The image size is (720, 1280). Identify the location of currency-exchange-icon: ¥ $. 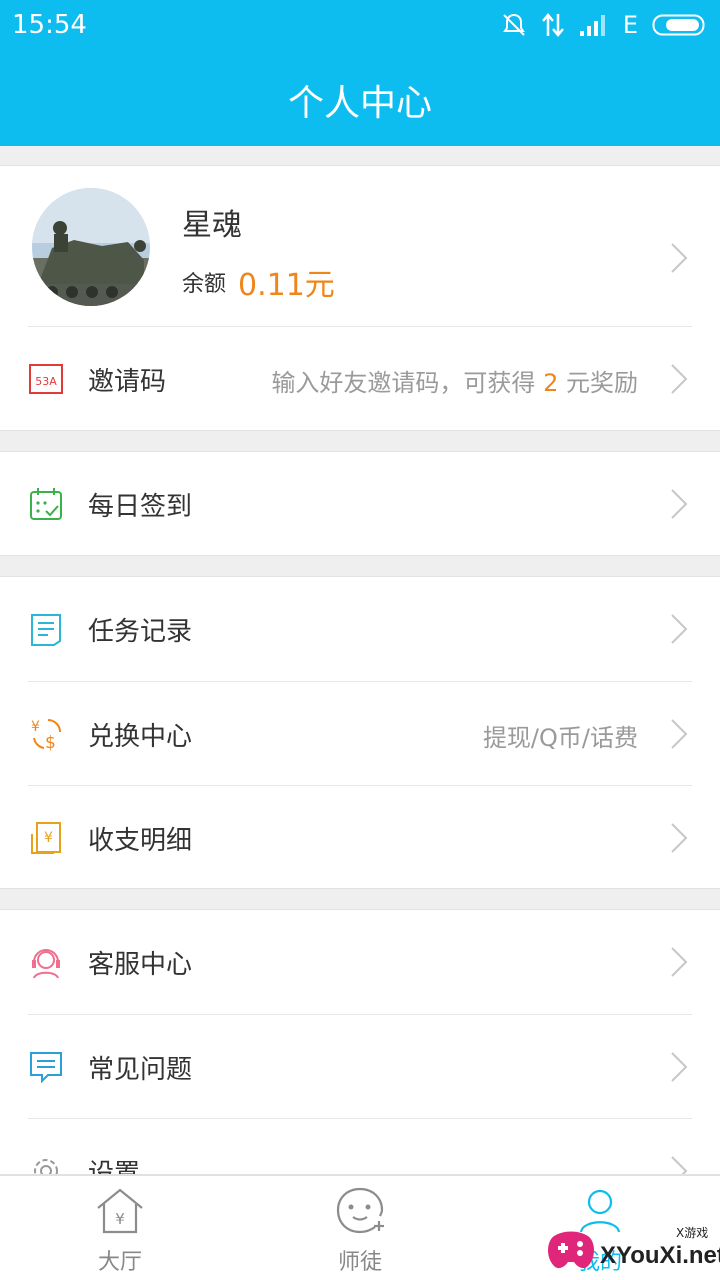
(46, 735).